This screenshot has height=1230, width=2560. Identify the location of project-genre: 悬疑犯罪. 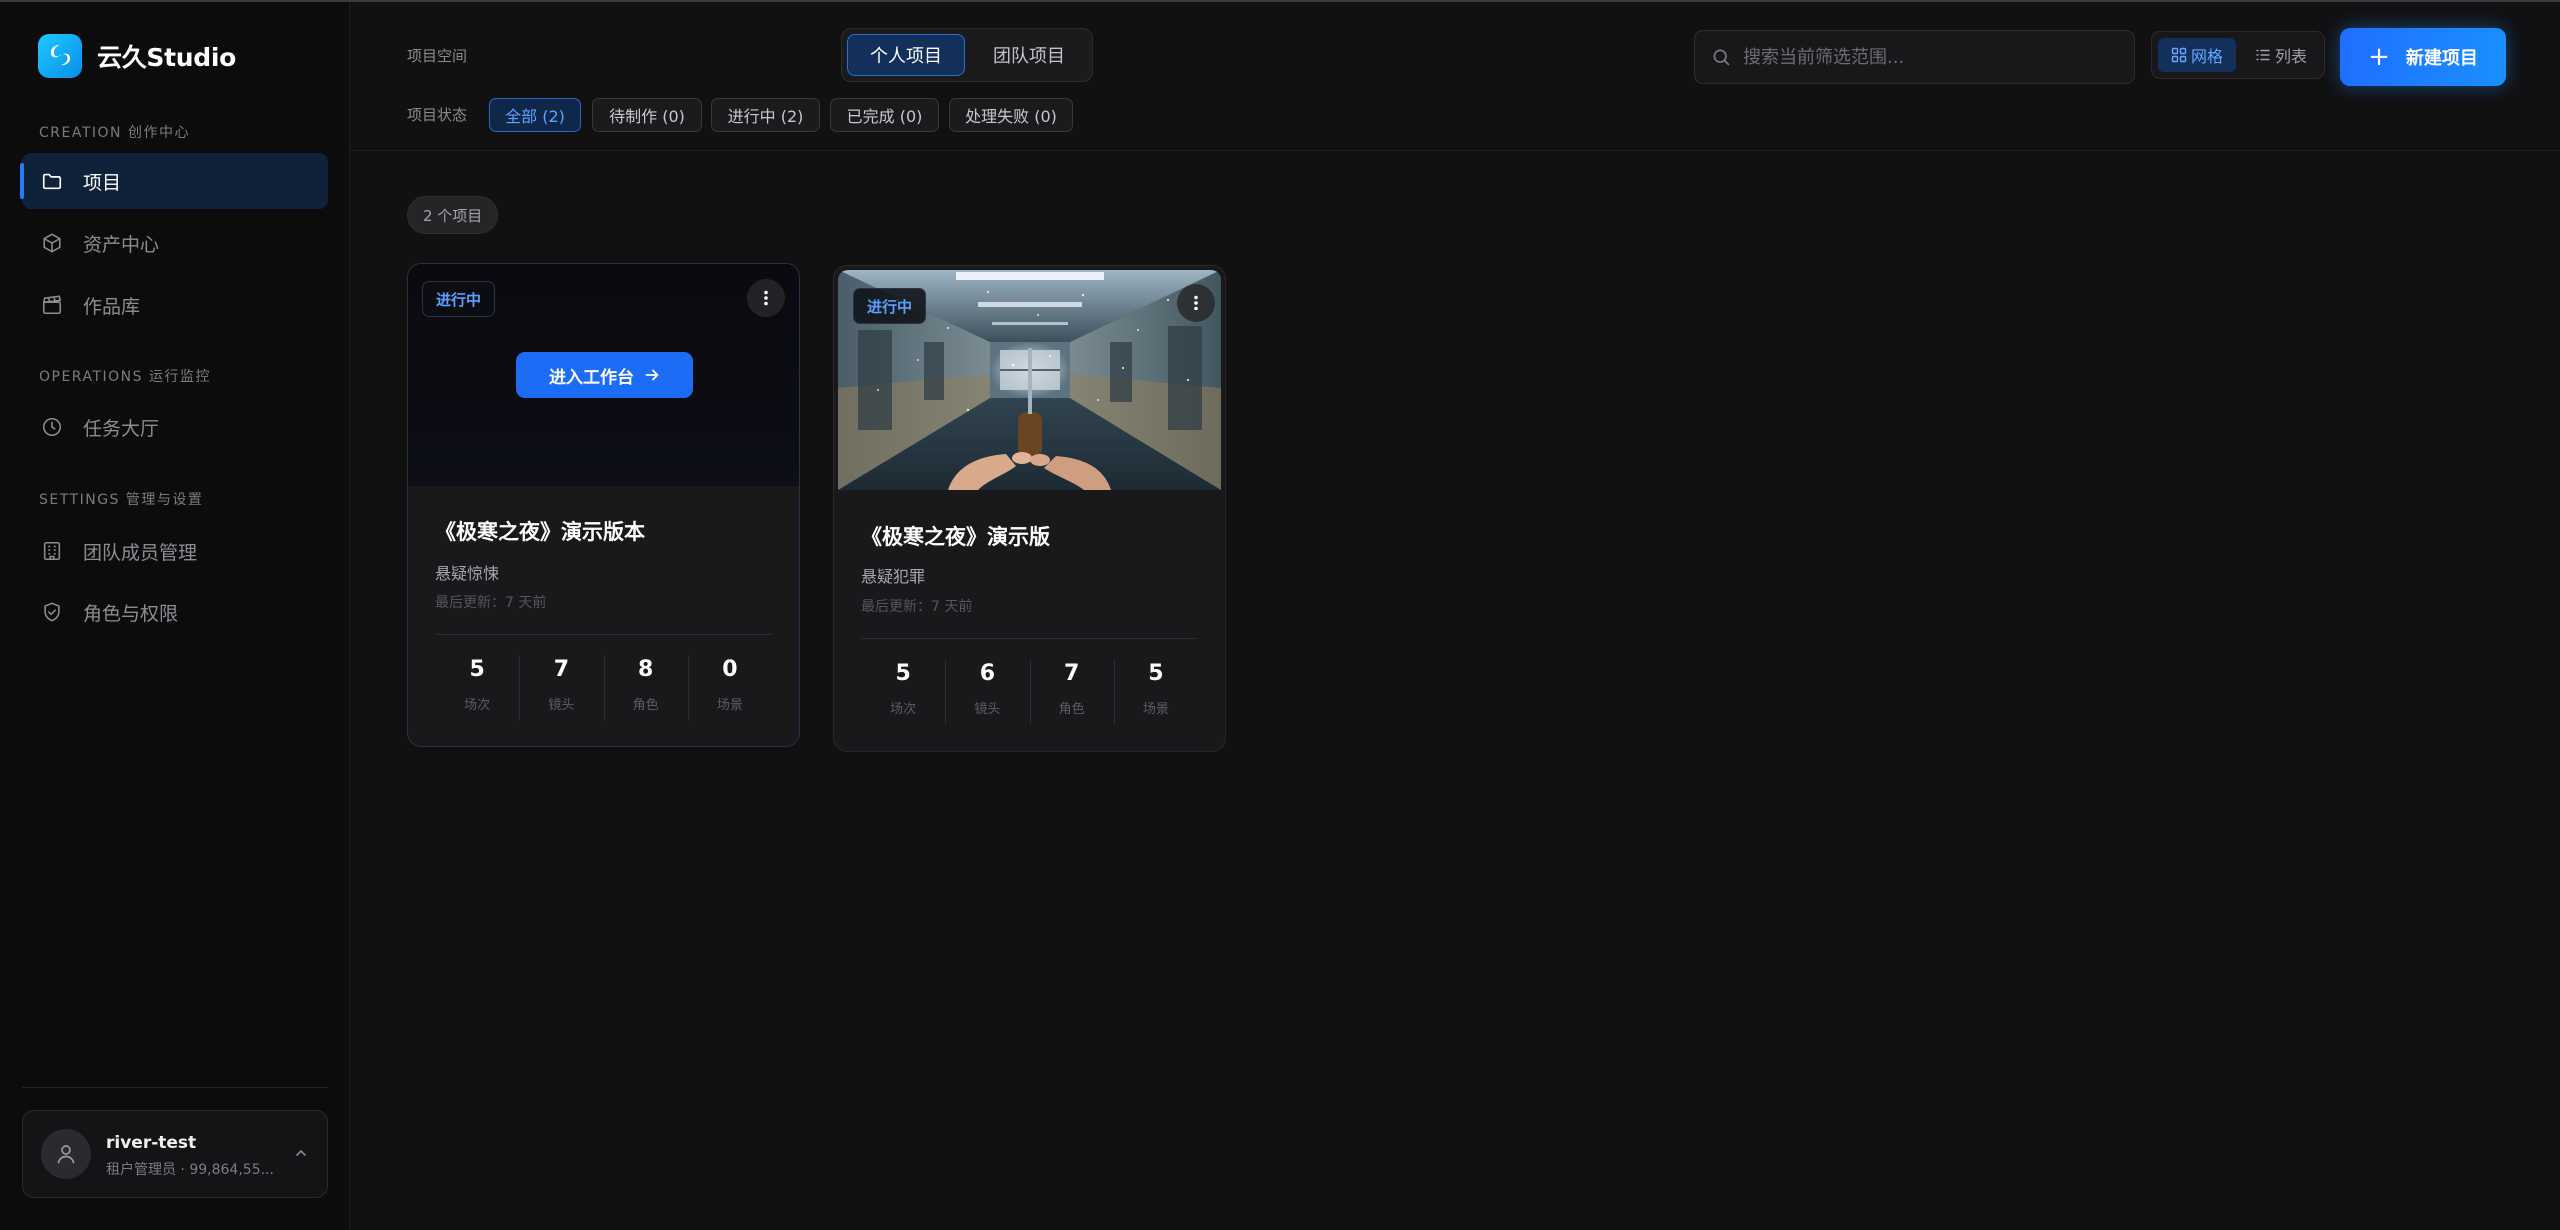
(893, 576).